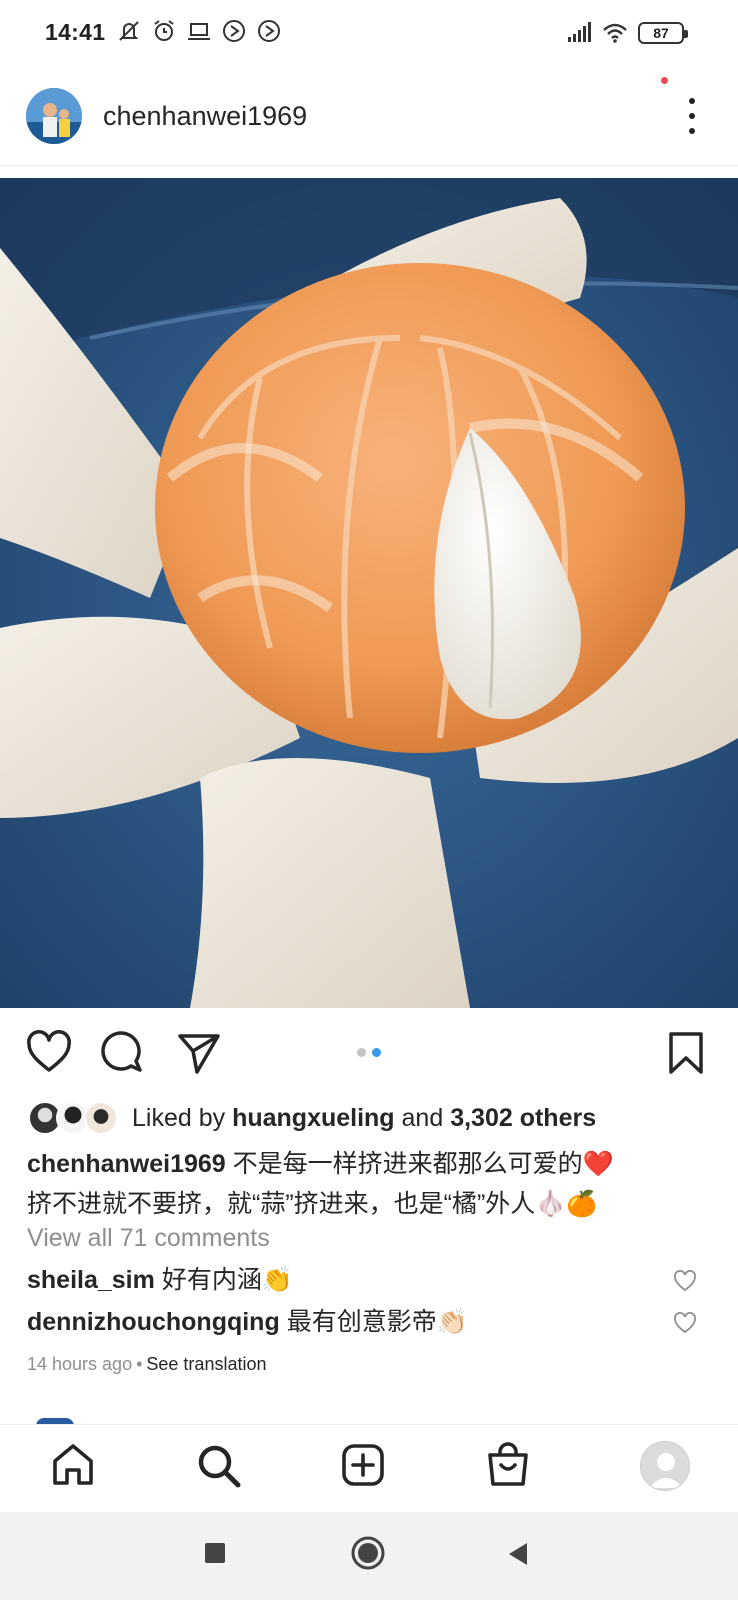  I want to click on caption-text-line1: 不是每一样挤进来都那么可爱的❤️, so click(423, 1164).